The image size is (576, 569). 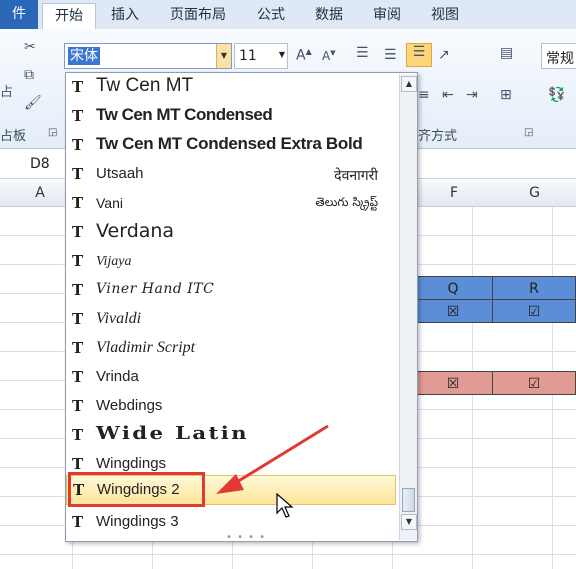 I want to click on mouse-cursor-icon, so click(x=285, y=505).